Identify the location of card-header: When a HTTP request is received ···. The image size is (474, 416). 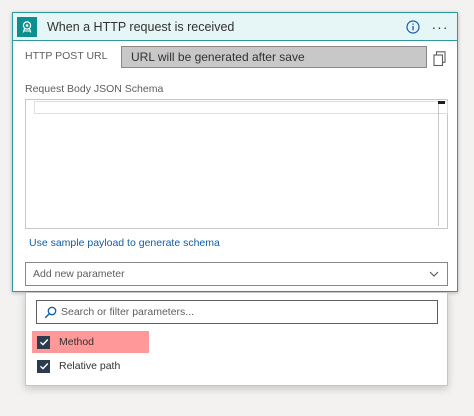
(235, 27).